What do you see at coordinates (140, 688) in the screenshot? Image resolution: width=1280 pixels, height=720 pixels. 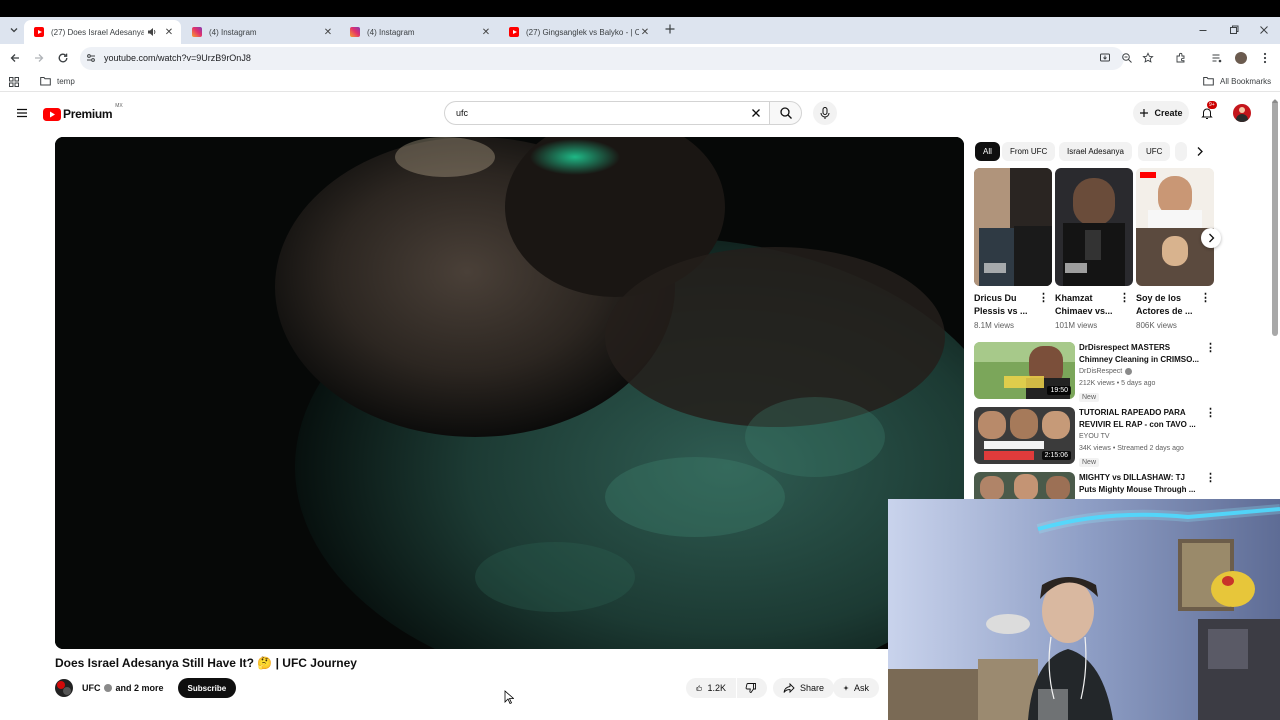 I see `more-channels-link: and 2 more` at bounding box center [140, 688].